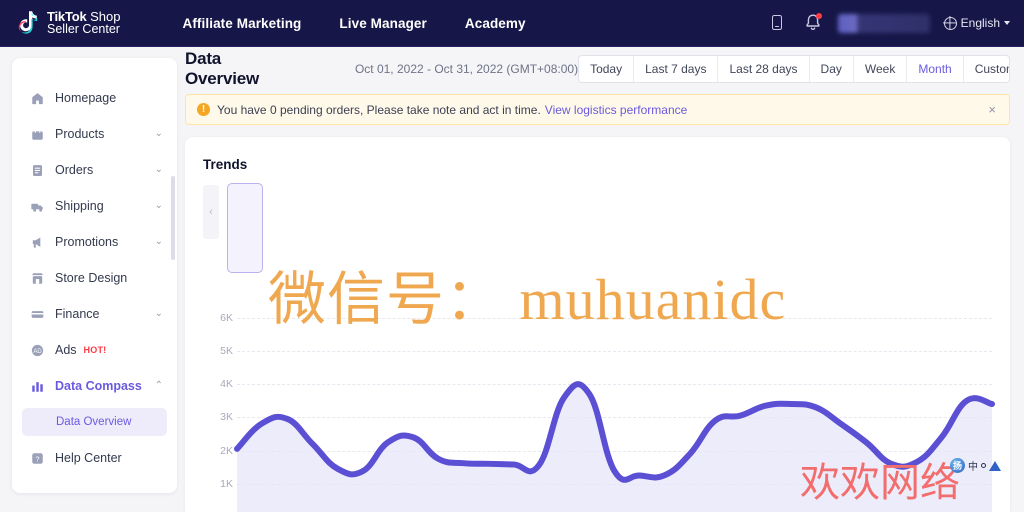  What do you see at coordinates (225, 164) in the screenshot?
I see `trends-title: Trends` at bounding box center [225, 164].